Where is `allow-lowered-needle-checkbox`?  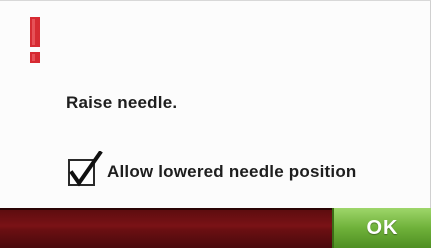
allow-lowered-needle-checkbox is located at coordinates (85, 169).